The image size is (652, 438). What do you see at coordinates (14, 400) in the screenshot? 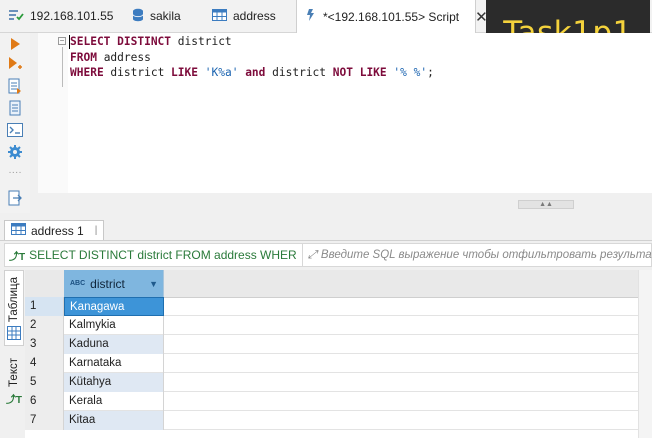
I see `text-view-icon: ⤴T` at bounding box center [14, 400].